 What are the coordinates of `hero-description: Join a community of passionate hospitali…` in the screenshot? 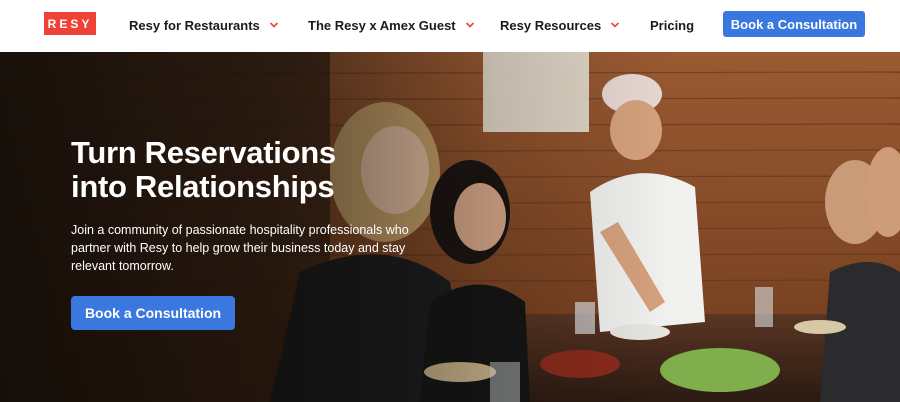 It's located at (240, 248).